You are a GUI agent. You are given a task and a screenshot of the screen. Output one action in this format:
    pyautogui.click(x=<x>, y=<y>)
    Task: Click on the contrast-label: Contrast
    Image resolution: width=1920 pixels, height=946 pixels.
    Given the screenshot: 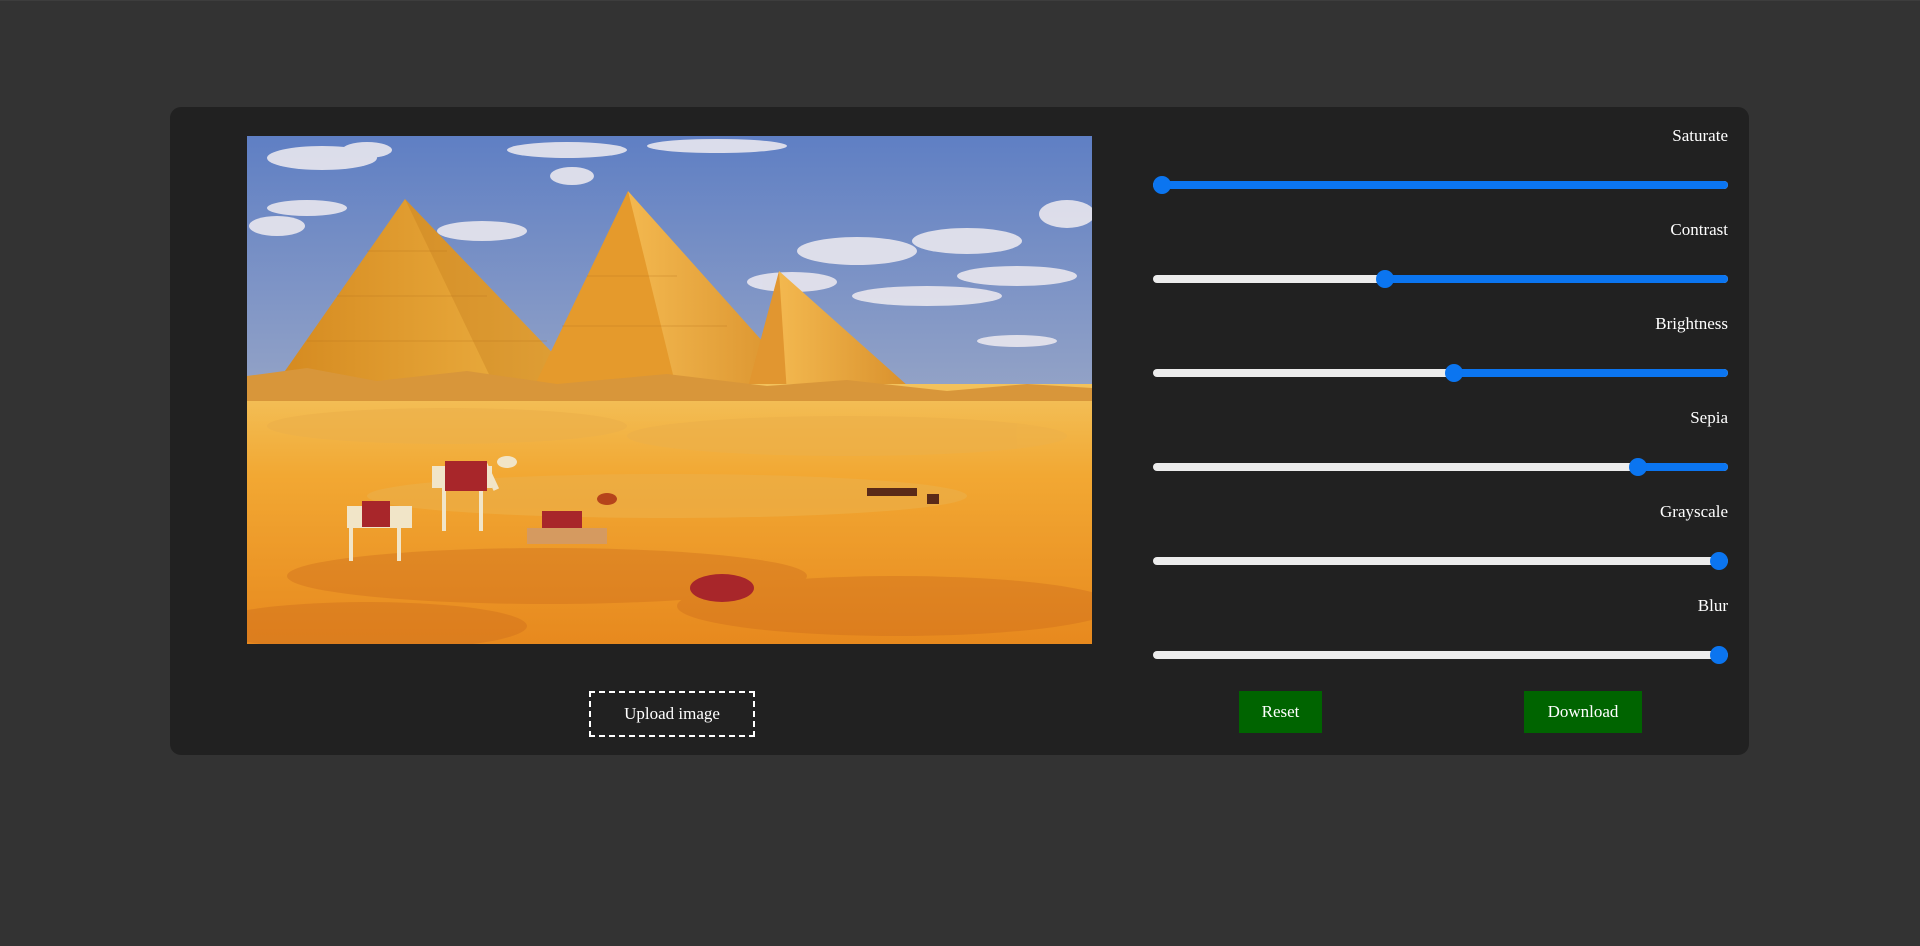 What is the action you would take?
    pyautogui.click(x=1699, y=229)
    